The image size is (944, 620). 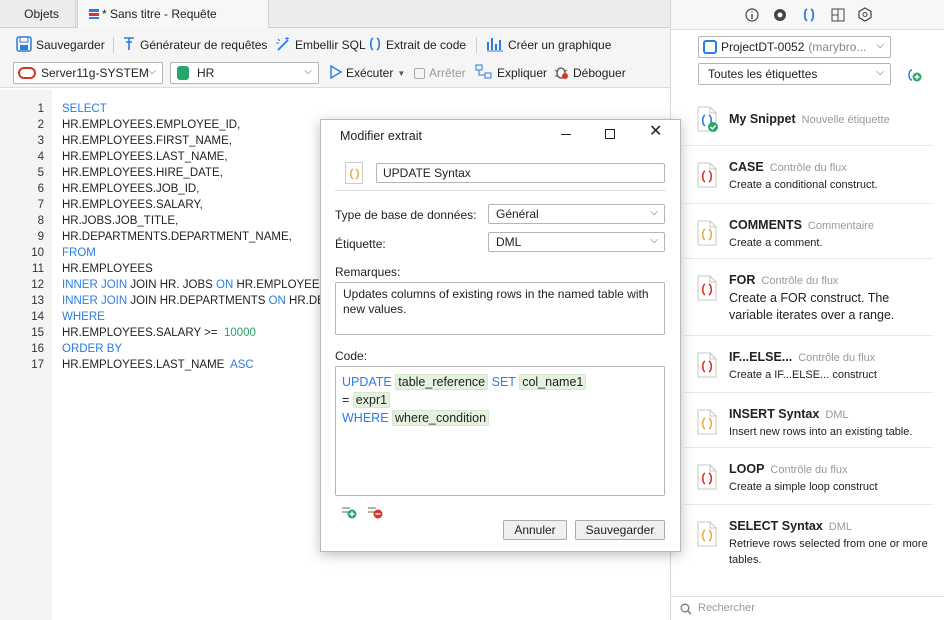 What do you see at coordinates (40, 189) in the screenshot?
I see `line-number: 6` at bounding box center [40, 189].